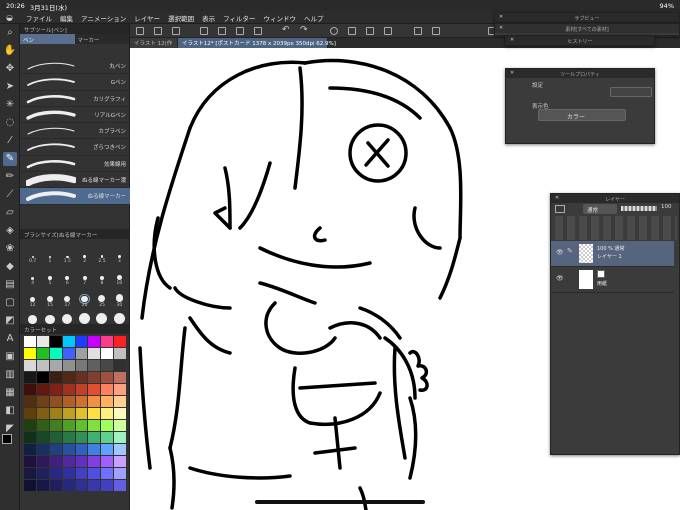 The image size is (680, 510). What do you see at coordinates (67, 276) in the screenshot?
I see `brush-size-option: 6` at bounding box center [67, 276].